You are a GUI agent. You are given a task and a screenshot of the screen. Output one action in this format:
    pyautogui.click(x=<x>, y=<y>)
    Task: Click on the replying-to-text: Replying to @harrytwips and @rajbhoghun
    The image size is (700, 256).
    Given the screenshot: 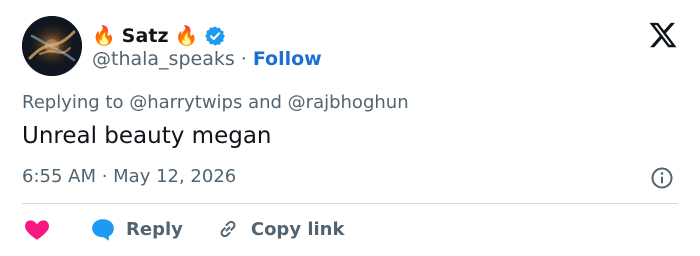 What is the action you would take?
    pyautogui.click(x=215, y=102)
    